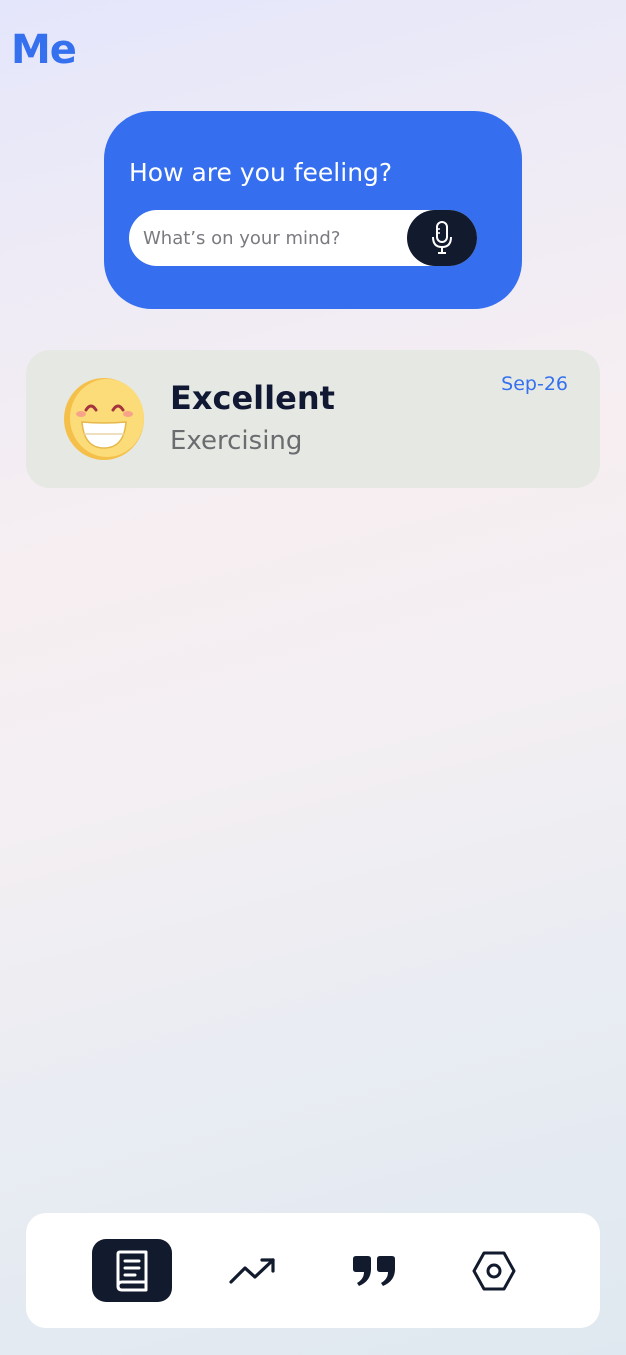 Image resolution: width=626 pixels, height=1355 pixels. What do you see at coordinates (104, 419) in the screenshot?
I see `grinning-face-icon` at bounding box center [104, 419].